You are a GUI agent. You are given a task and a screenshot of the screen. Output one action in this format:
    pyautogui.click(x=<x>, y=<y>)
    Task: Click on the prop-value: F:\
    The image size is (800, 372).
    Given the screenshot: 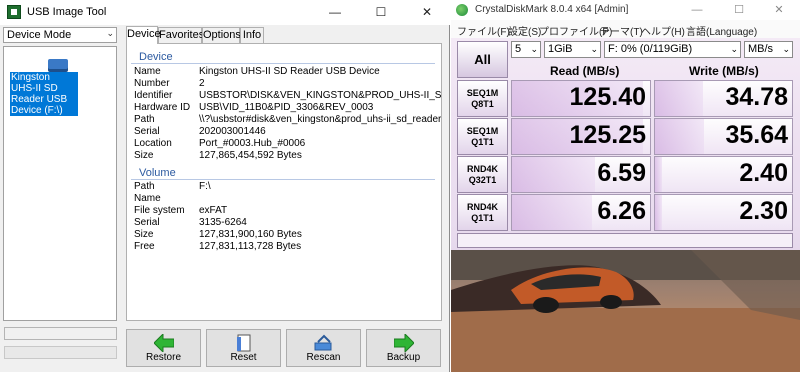 What is the action you would take?
    pyautogui.click(x=205, y=186)
    